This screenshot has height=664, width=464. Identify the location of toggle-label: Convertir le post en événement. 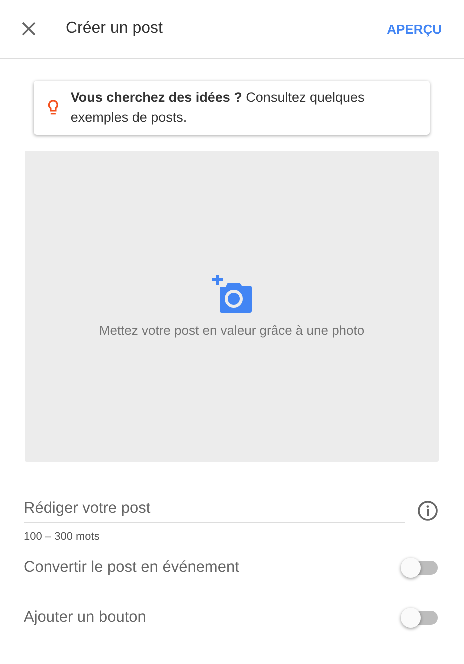
(132, 568).